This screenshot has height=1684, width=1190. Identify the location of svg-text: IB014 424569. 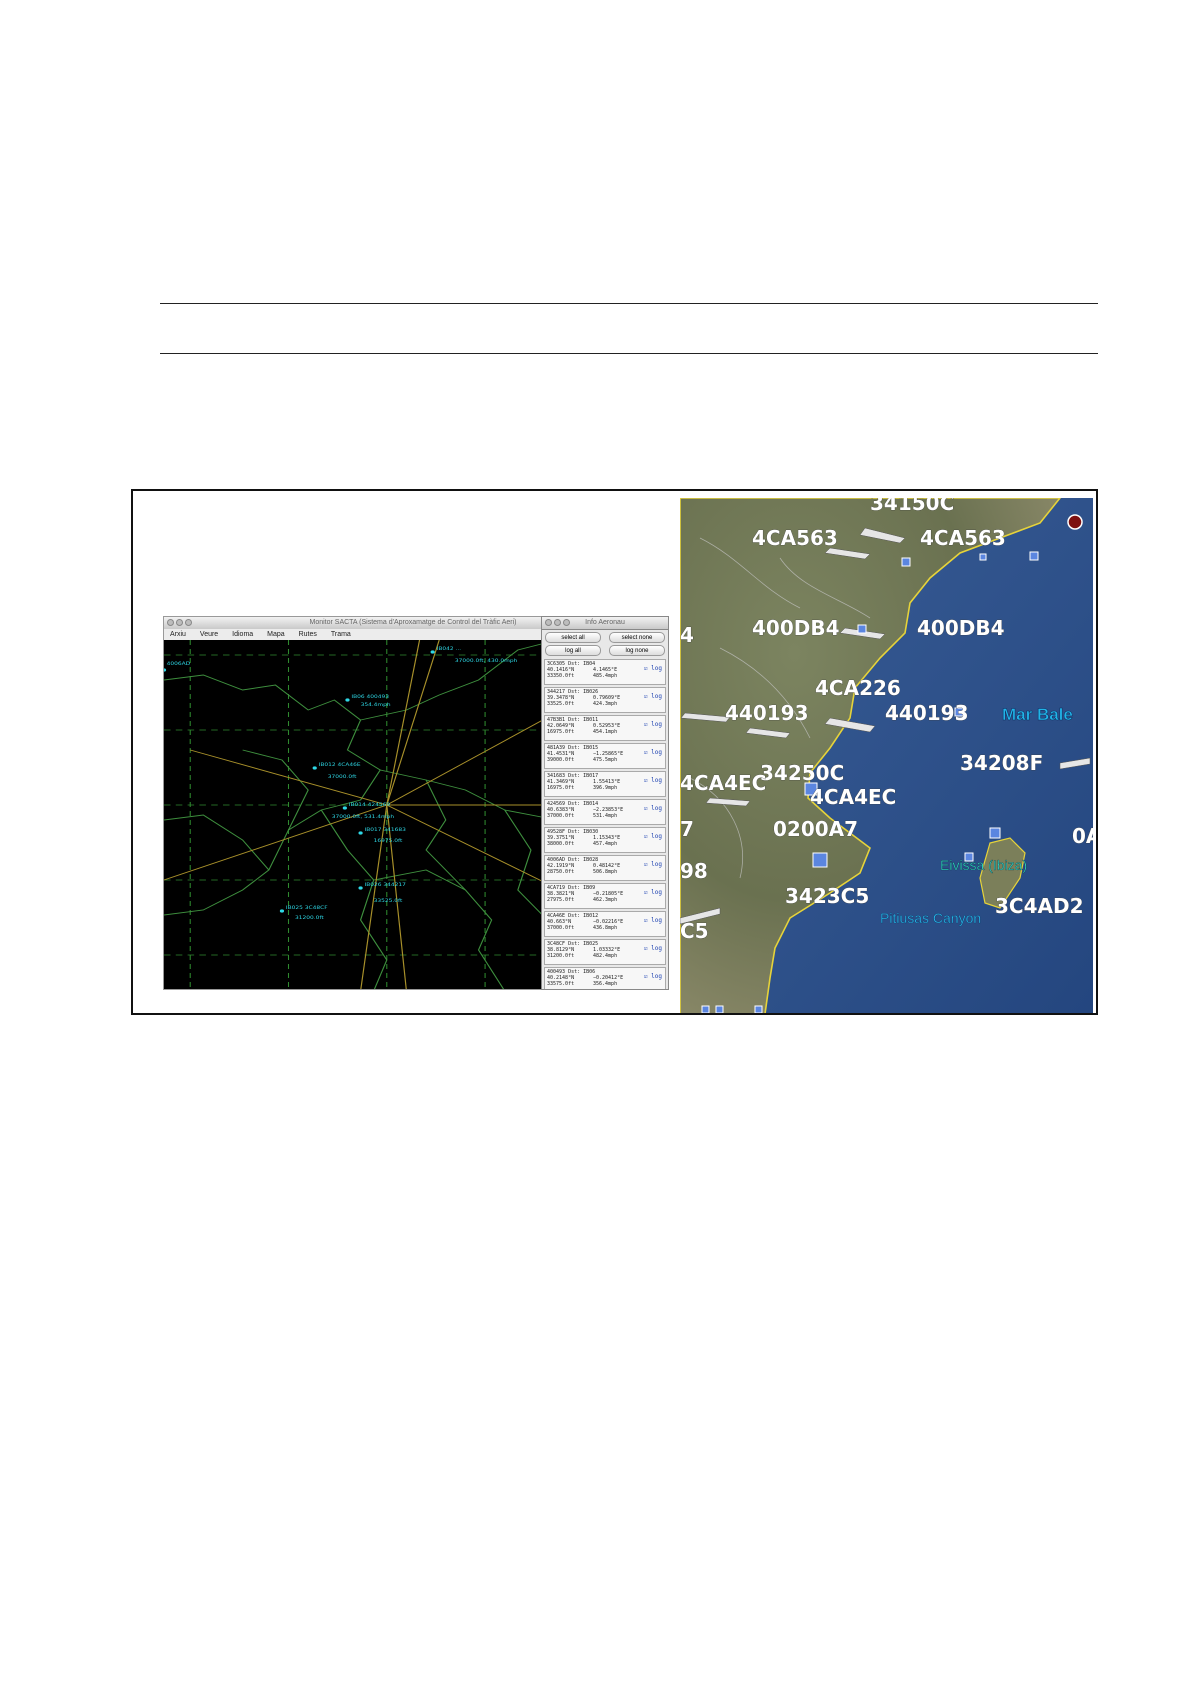
(369, 805).